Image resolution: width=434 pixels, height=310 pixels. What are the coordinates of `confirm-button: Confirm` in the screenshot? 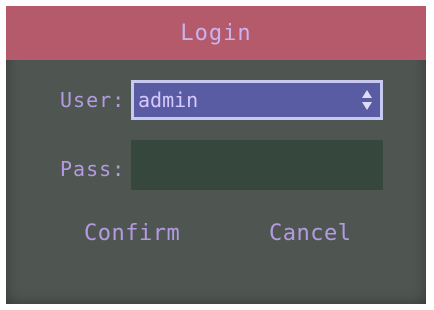 It's located at (132, 233).